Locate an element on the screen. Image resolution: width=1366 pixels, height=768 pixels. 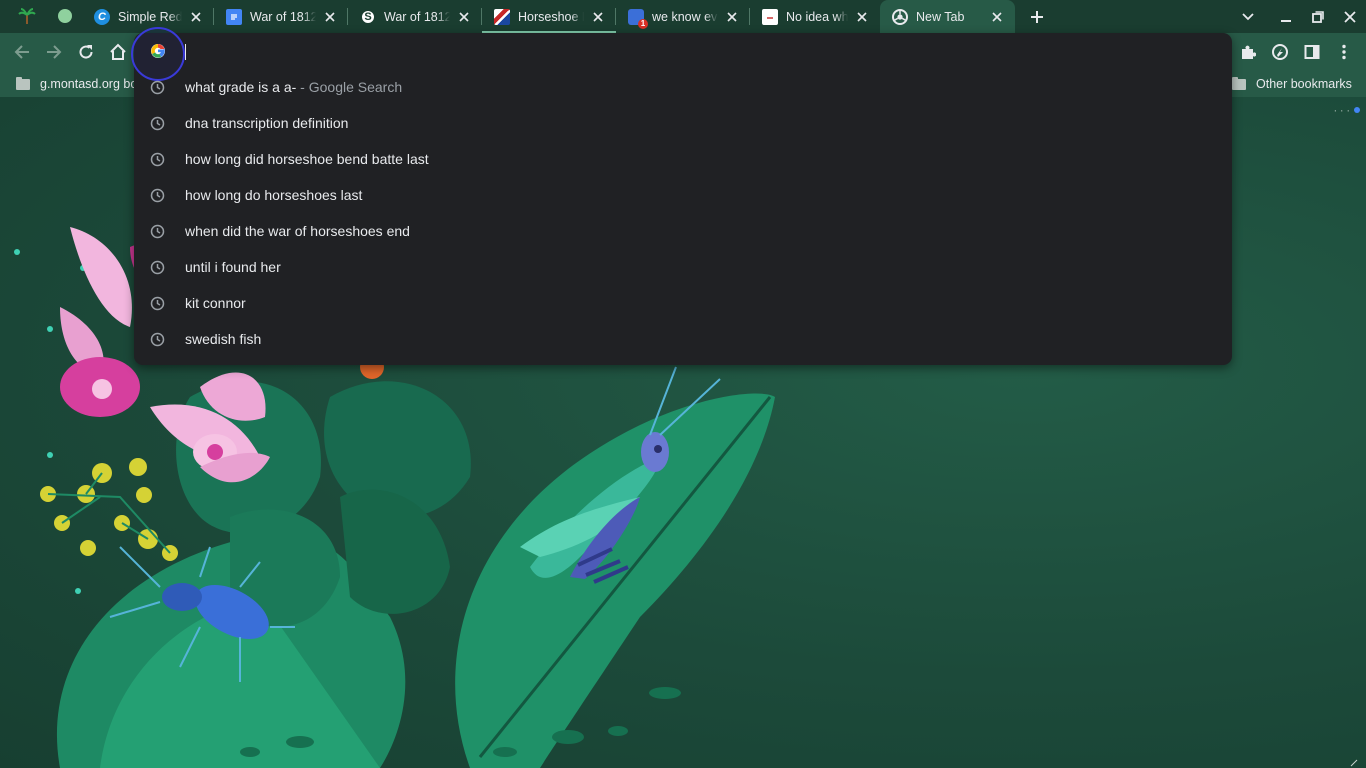
restore-icon is located at coordinates (1318, 17).